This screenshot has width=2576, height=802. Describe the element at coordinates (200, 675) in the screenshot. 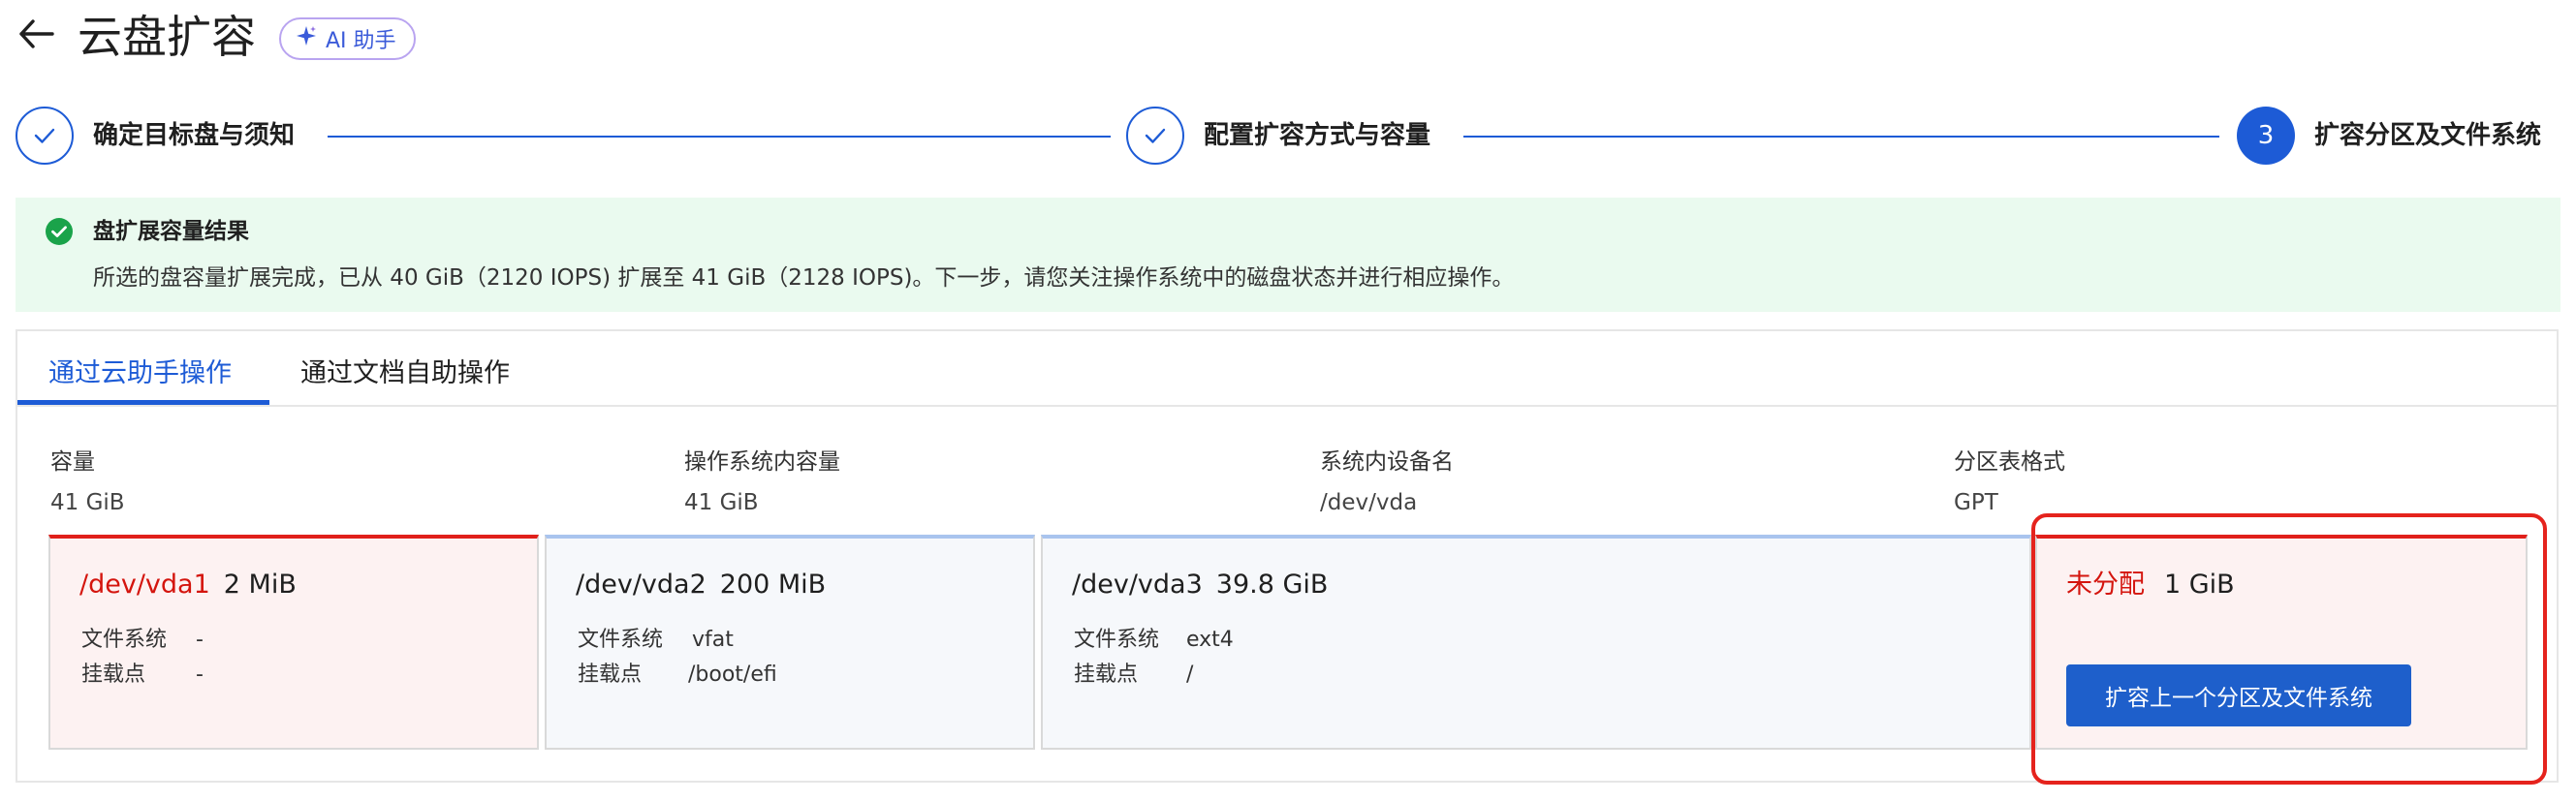

I see `mountpoint-value: -` at that location.